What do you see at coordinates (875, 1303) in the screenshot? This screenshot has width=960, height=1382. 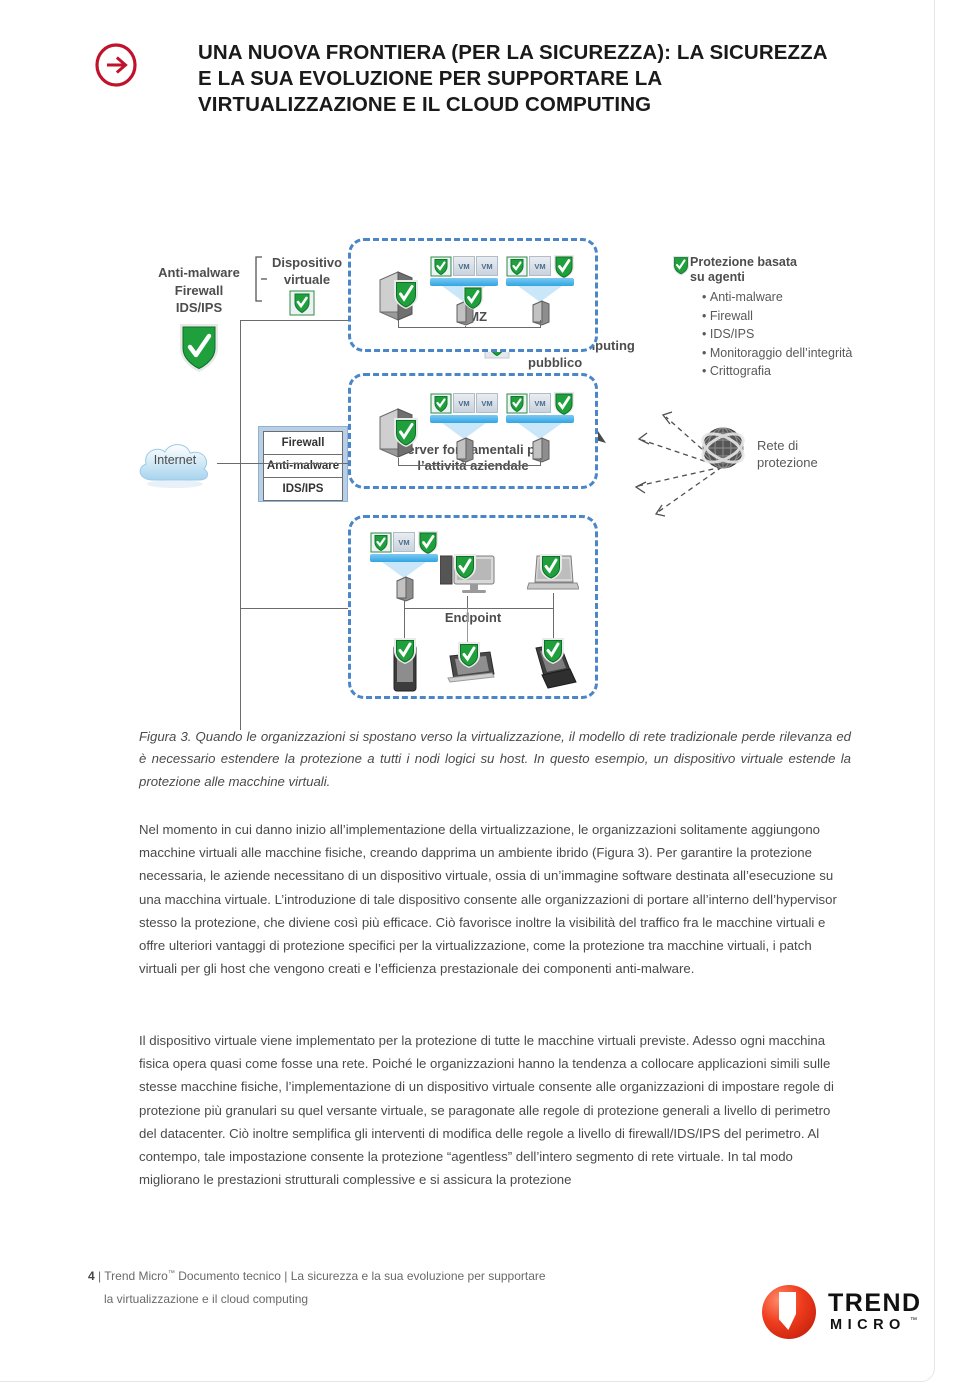 I see `logo-trend-text: TREND` at bounding box center [875, 1303].